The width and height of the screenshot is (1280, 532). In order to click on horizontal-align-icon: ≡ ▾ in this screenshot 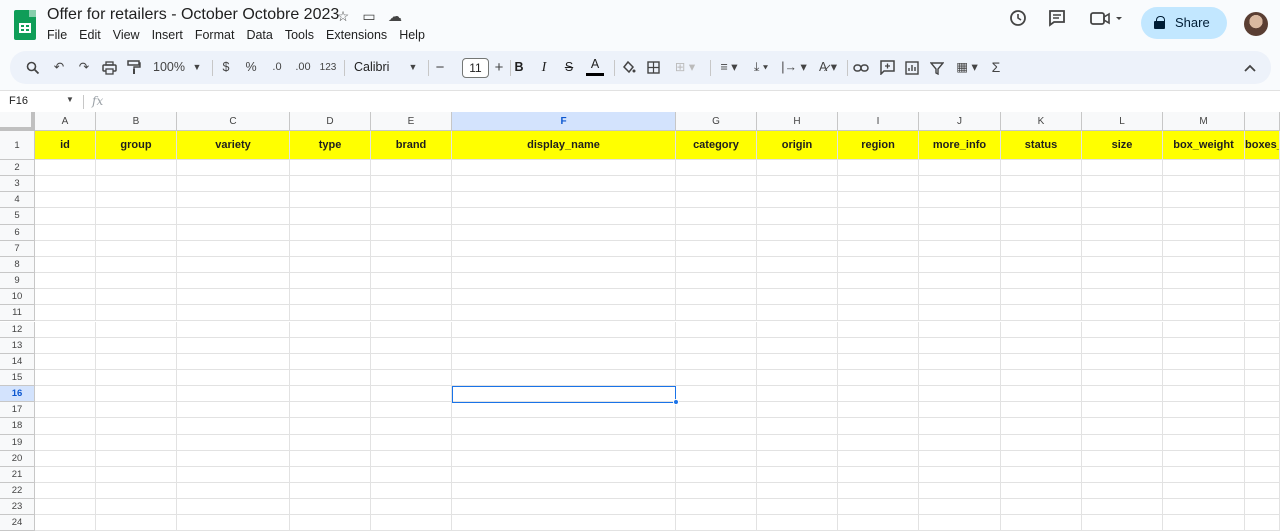, I will do `click(729, 67)`.